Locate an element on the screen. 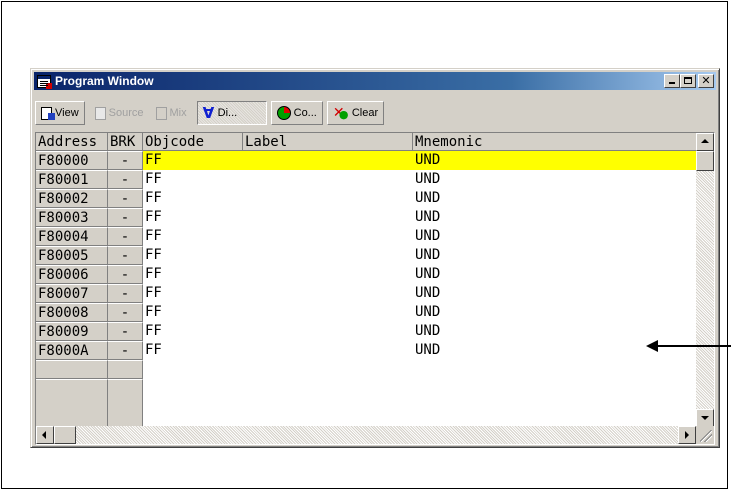  table-row: F80005- FF UND is located at coordinates (366, 255).